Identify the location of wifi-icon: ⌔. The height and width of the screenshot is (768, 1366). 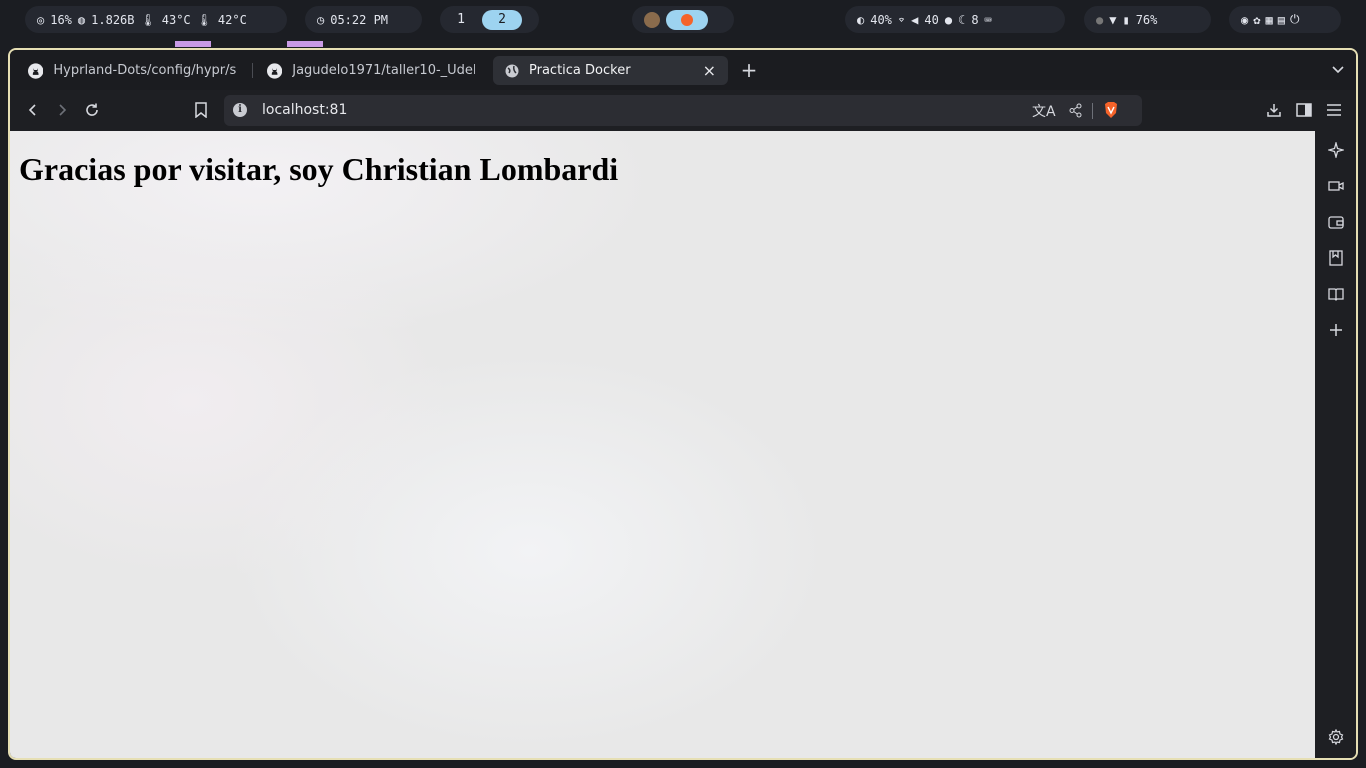
(901, 20).